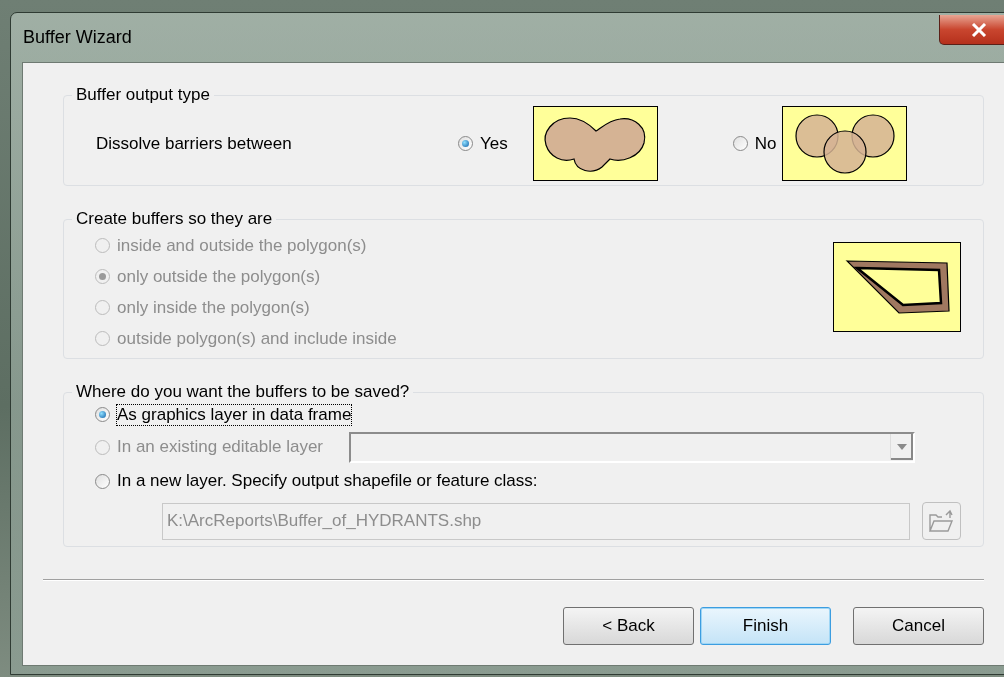  Describe the element at coordinates (918, 626) in the screenshot. I see `dialog-button: Cancel` at that location.